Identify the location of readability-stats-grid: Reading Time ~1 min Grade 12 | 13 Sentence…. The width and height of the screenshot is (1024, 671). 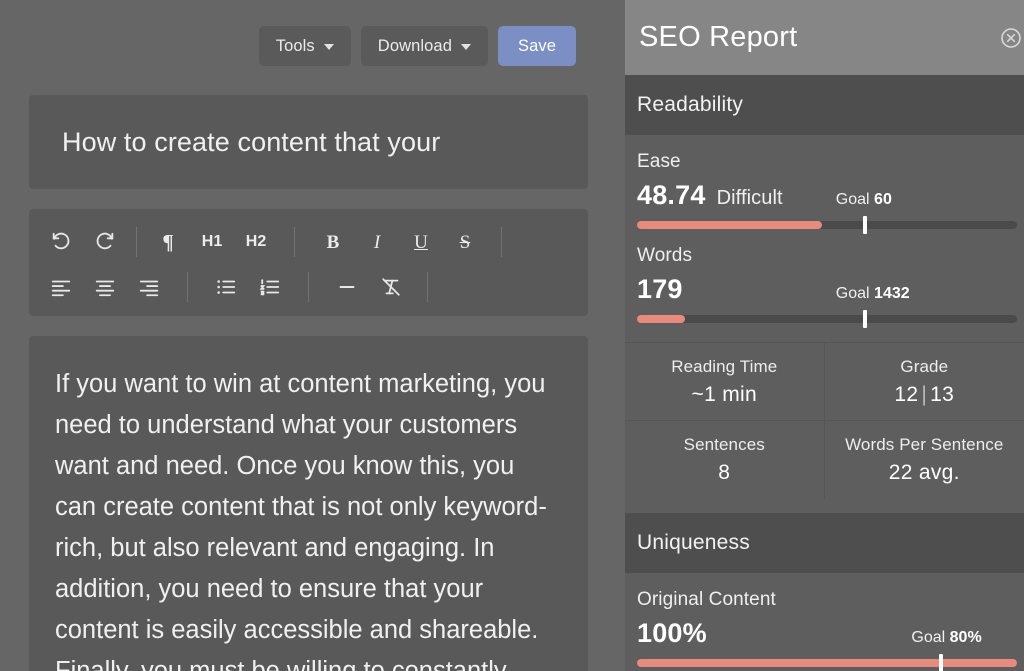
(824, 420).